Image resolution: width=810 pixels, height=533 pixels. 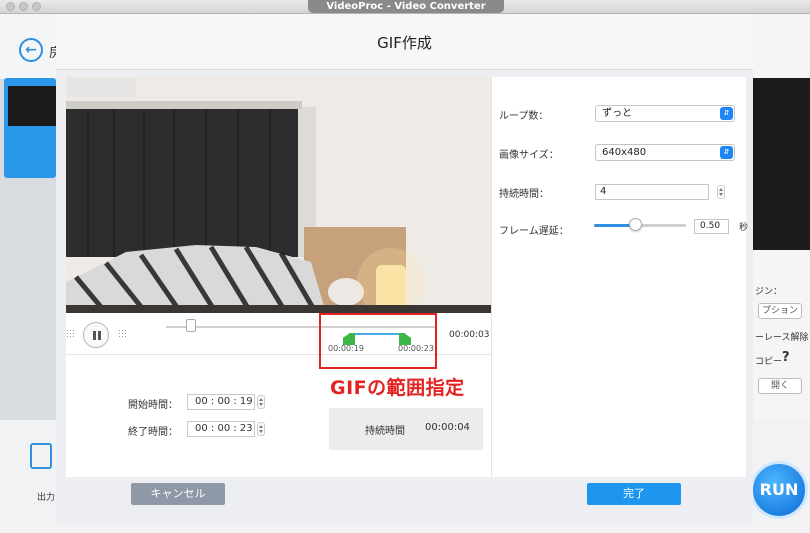 I want to click on duration-display: 持続時間 00:00:04, so click(x=406, y=429).